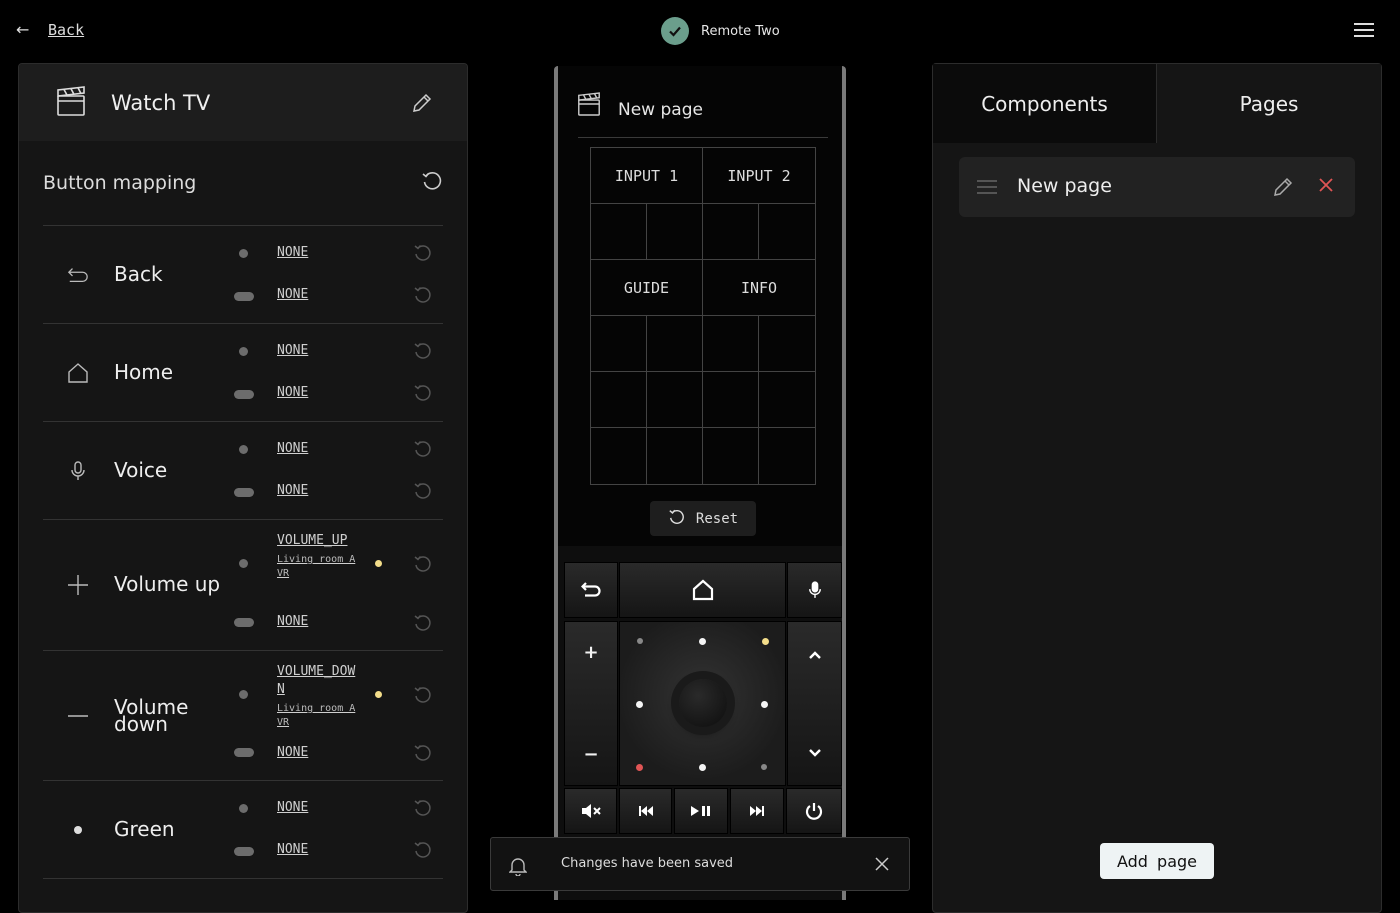 The height and width of the screenshot is (913, 1400). What do you see at coordinates (1157, 861) in the screenshot?
I see `add-page-button: Add page` at bounding box center [1157, 861].